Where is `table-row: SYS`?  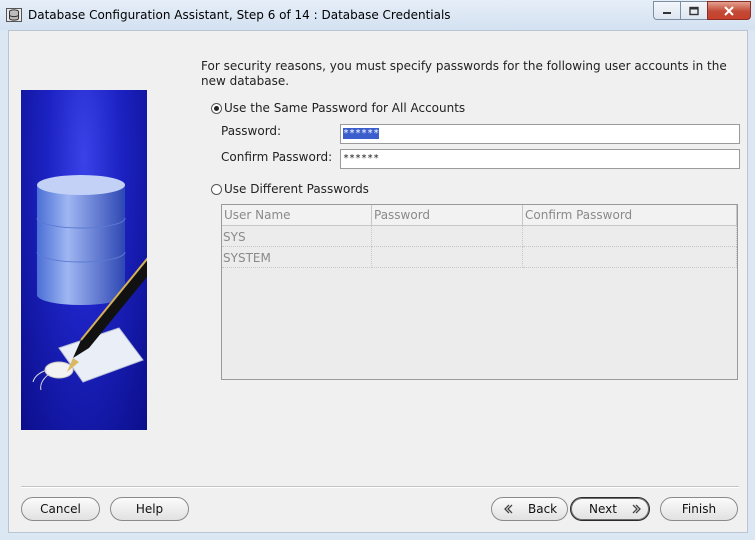 table-row: SYS is located at coordinates (479, 236).